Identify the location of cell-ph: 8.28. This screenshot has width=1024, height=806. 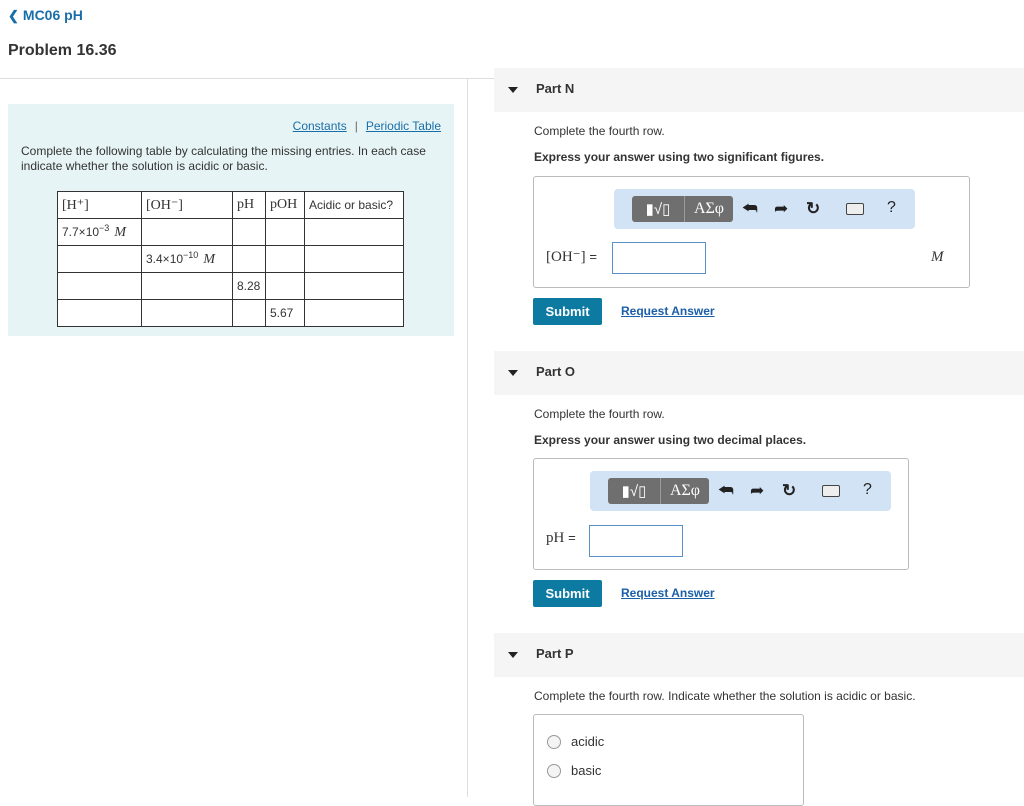
(249, 286).